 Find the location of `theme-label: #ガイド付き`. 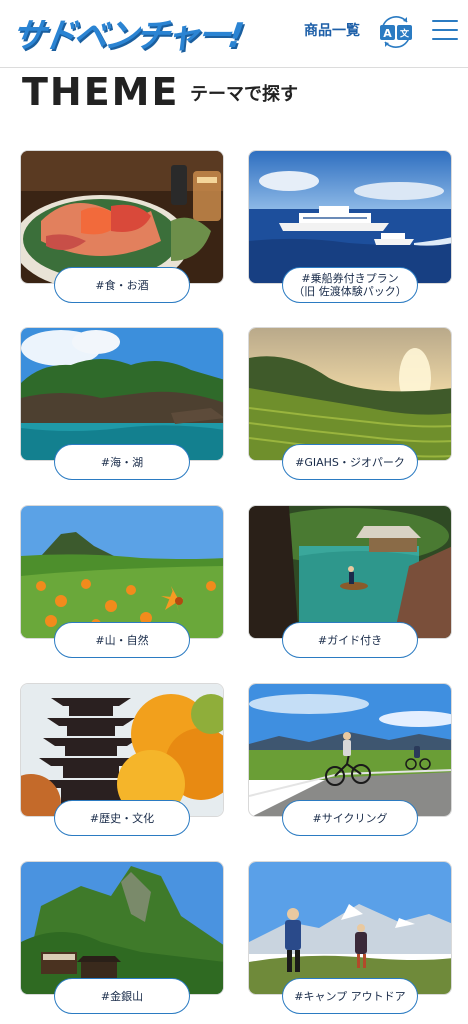

theme-label: #ガイド付き is located at coordinates (350, 640).